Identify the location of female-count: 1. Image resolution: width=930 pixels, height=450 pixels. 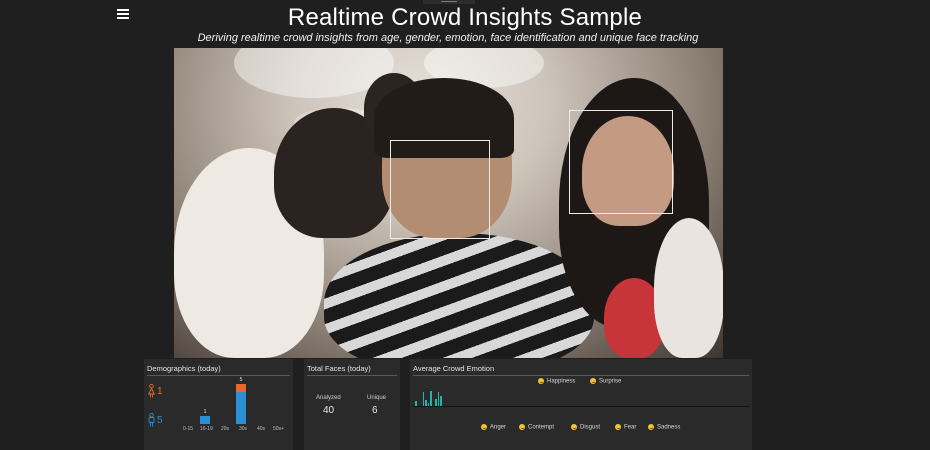
(160, 391).